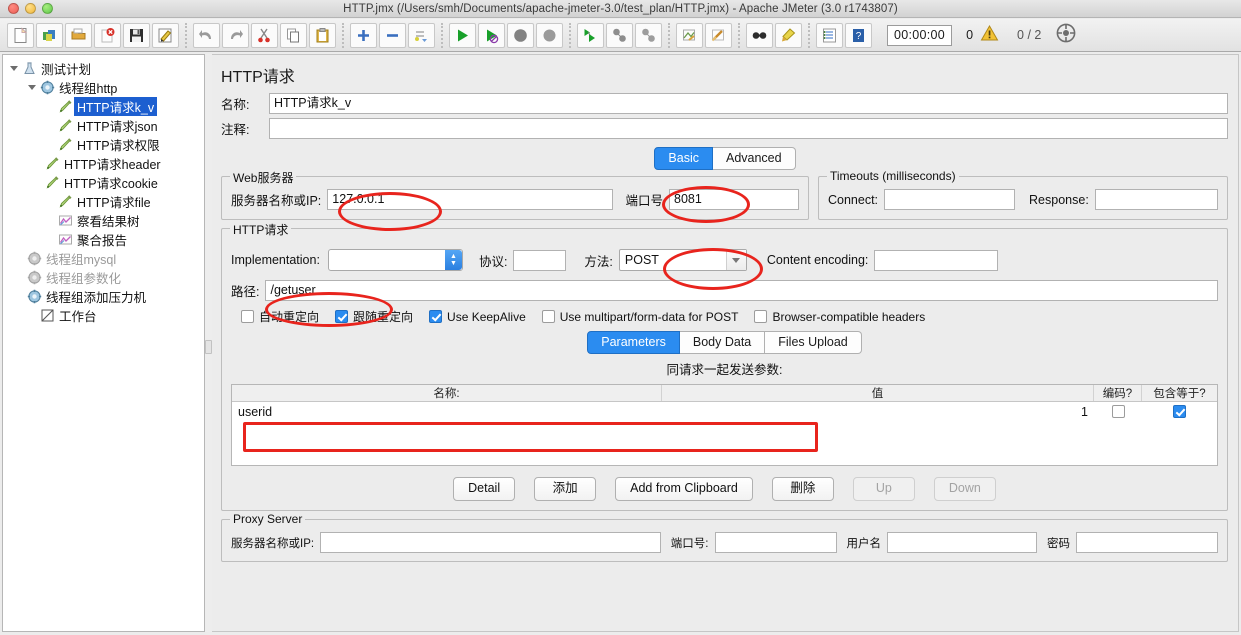  I want to click on start-icon, so click(462, 35).